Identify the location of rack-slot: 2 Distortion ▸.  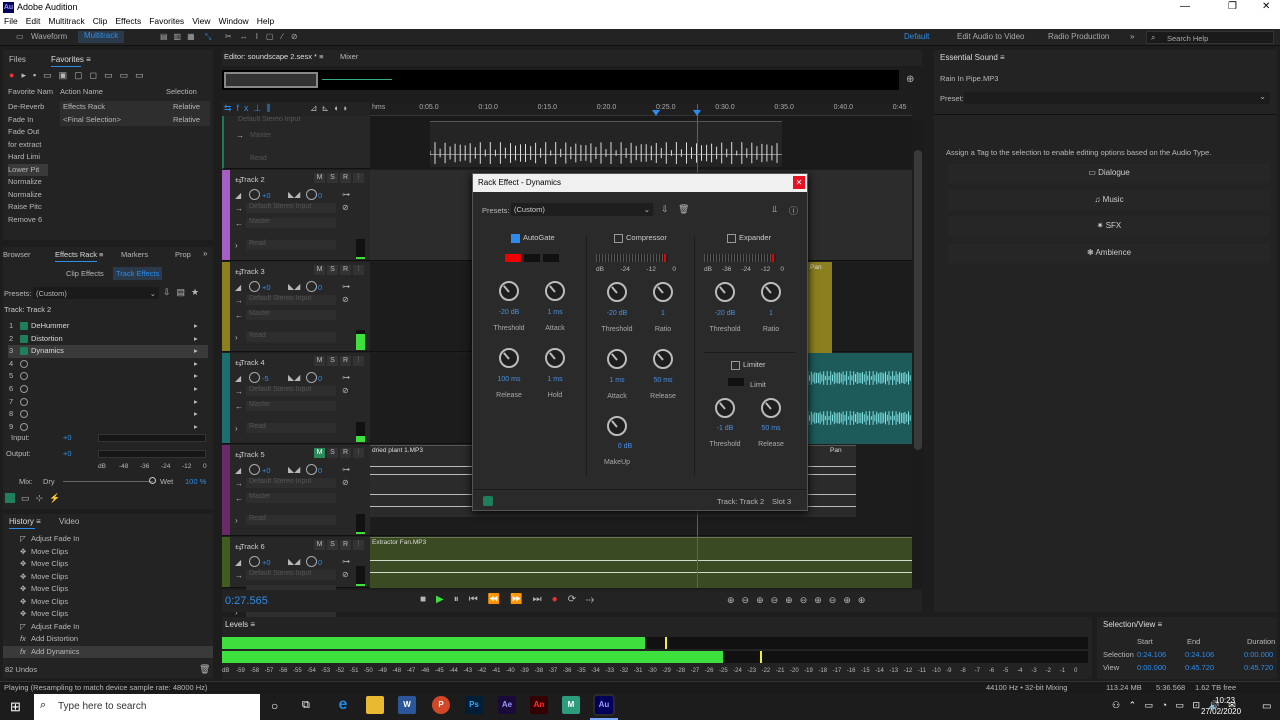
(108, 339).